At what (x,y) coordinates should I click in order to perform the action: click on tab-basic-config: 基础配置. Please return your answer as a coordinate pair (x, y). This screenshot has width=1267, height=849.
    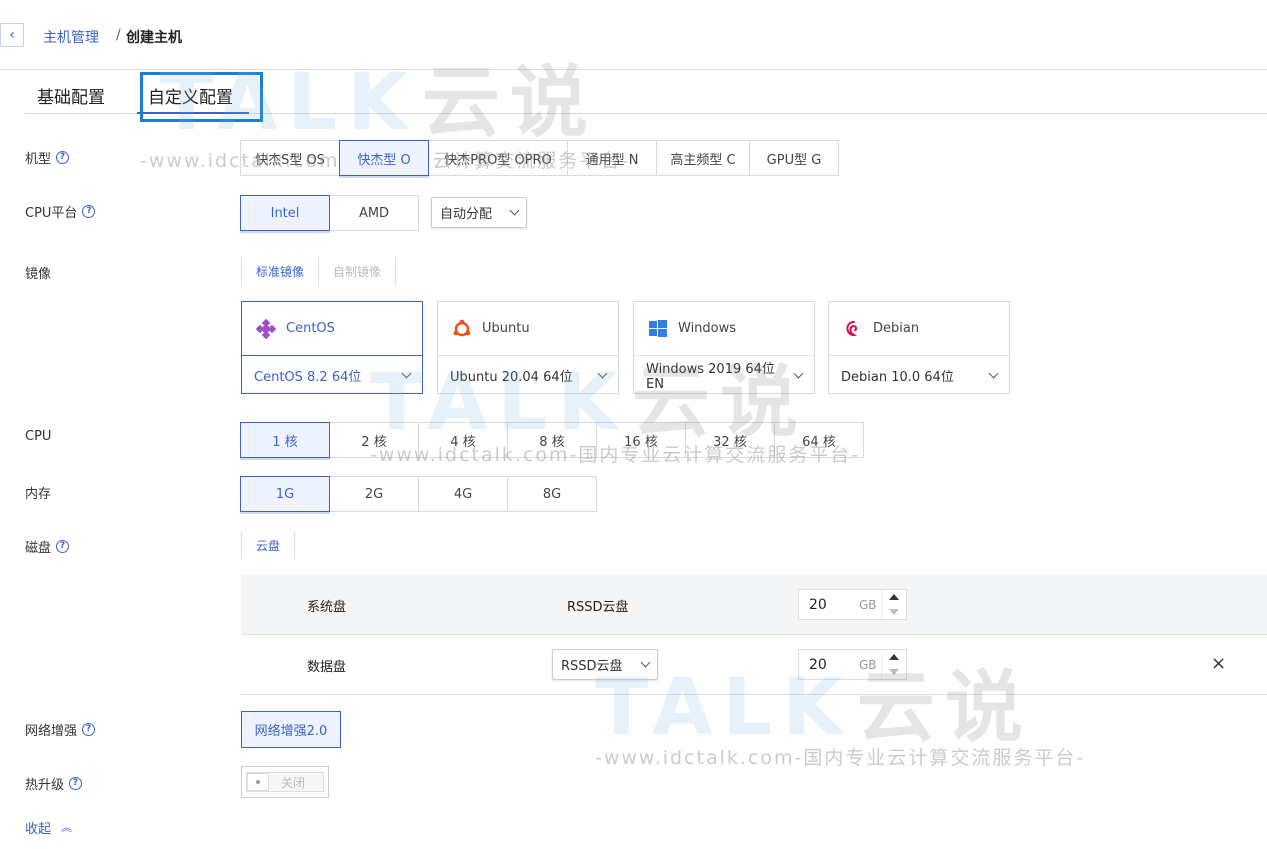
    Looking at the image, I should click on (71, 95).